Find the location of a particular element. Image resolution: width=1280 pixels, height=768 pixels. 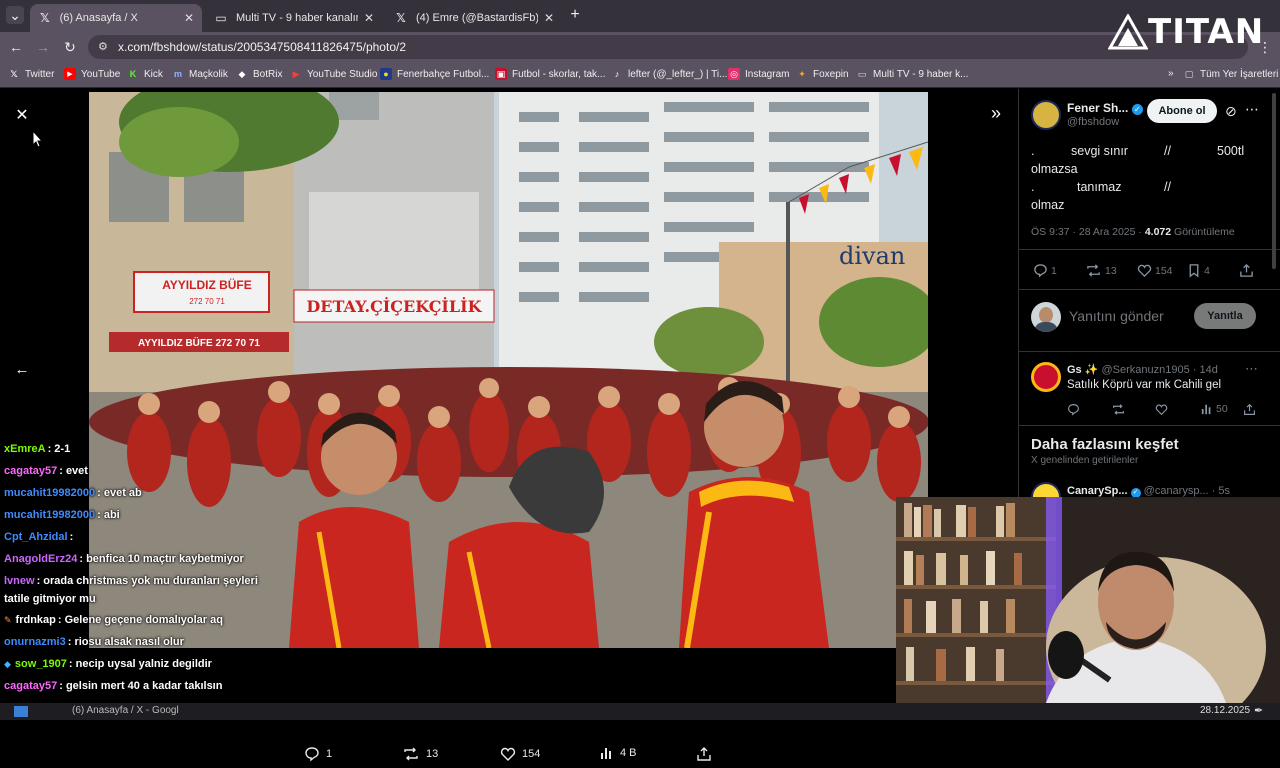

bookmark-label: YouTube Studio is located at coordinates (342, 74).